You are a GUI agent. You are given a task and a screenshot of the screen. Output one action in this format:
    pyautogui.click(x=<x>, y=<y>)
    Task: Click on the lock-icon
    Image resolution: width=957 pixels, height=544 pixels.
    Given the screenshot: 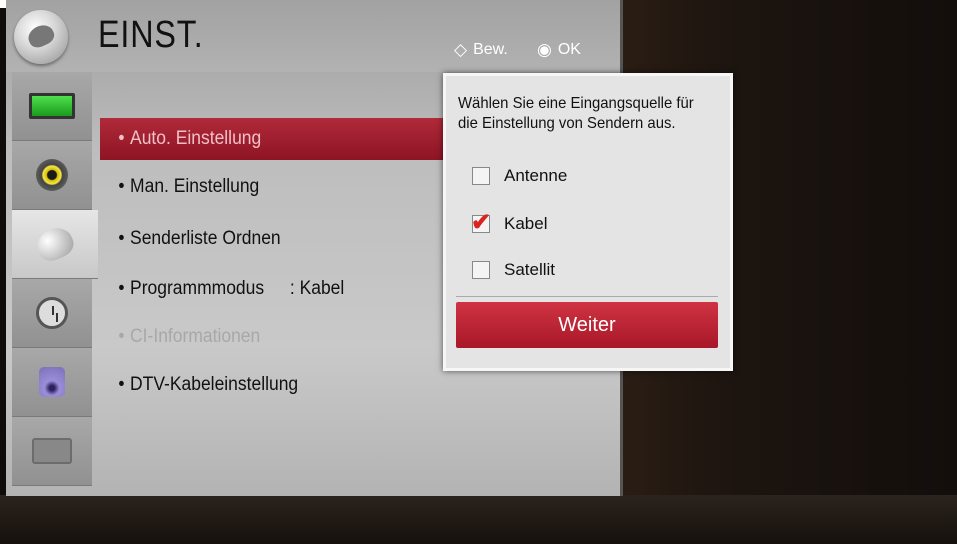 What is the action you would take?
    pyautogui.click(x=52, y=382)
    